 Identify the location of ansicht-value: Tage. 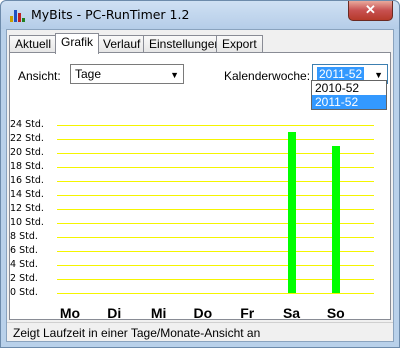
(88, 74).